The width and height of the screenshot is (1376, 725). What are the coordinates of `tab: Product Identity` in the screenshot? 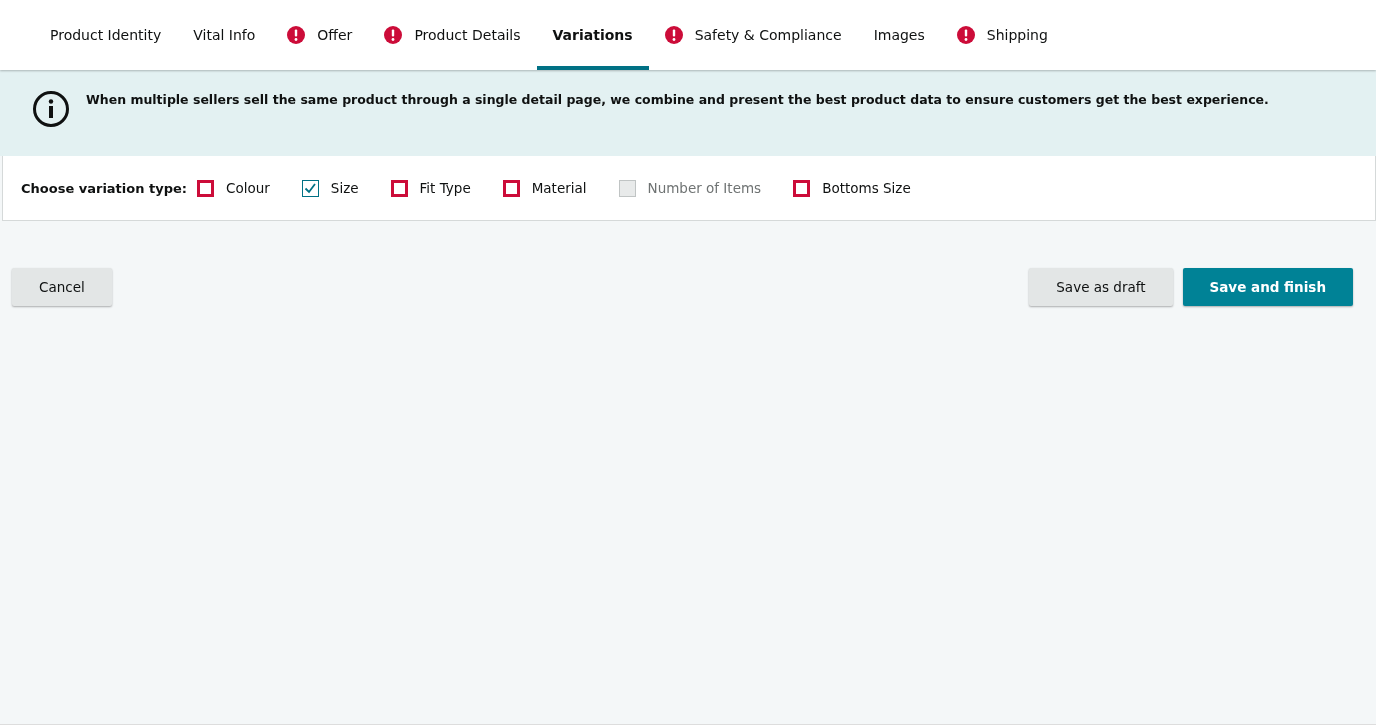 It's located at (106, 35).